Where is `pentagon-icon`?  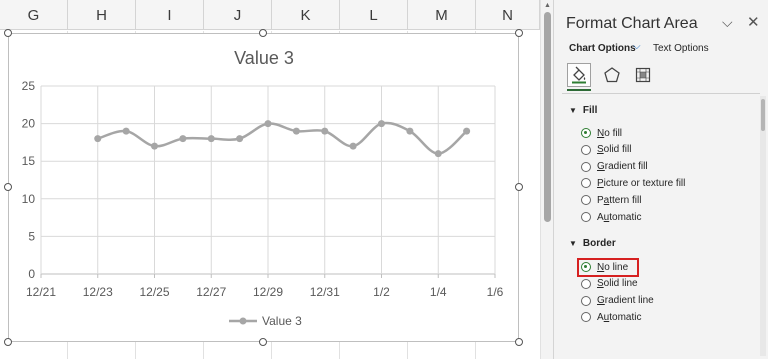
pentagon-icon is located at coordinates (612, 75).